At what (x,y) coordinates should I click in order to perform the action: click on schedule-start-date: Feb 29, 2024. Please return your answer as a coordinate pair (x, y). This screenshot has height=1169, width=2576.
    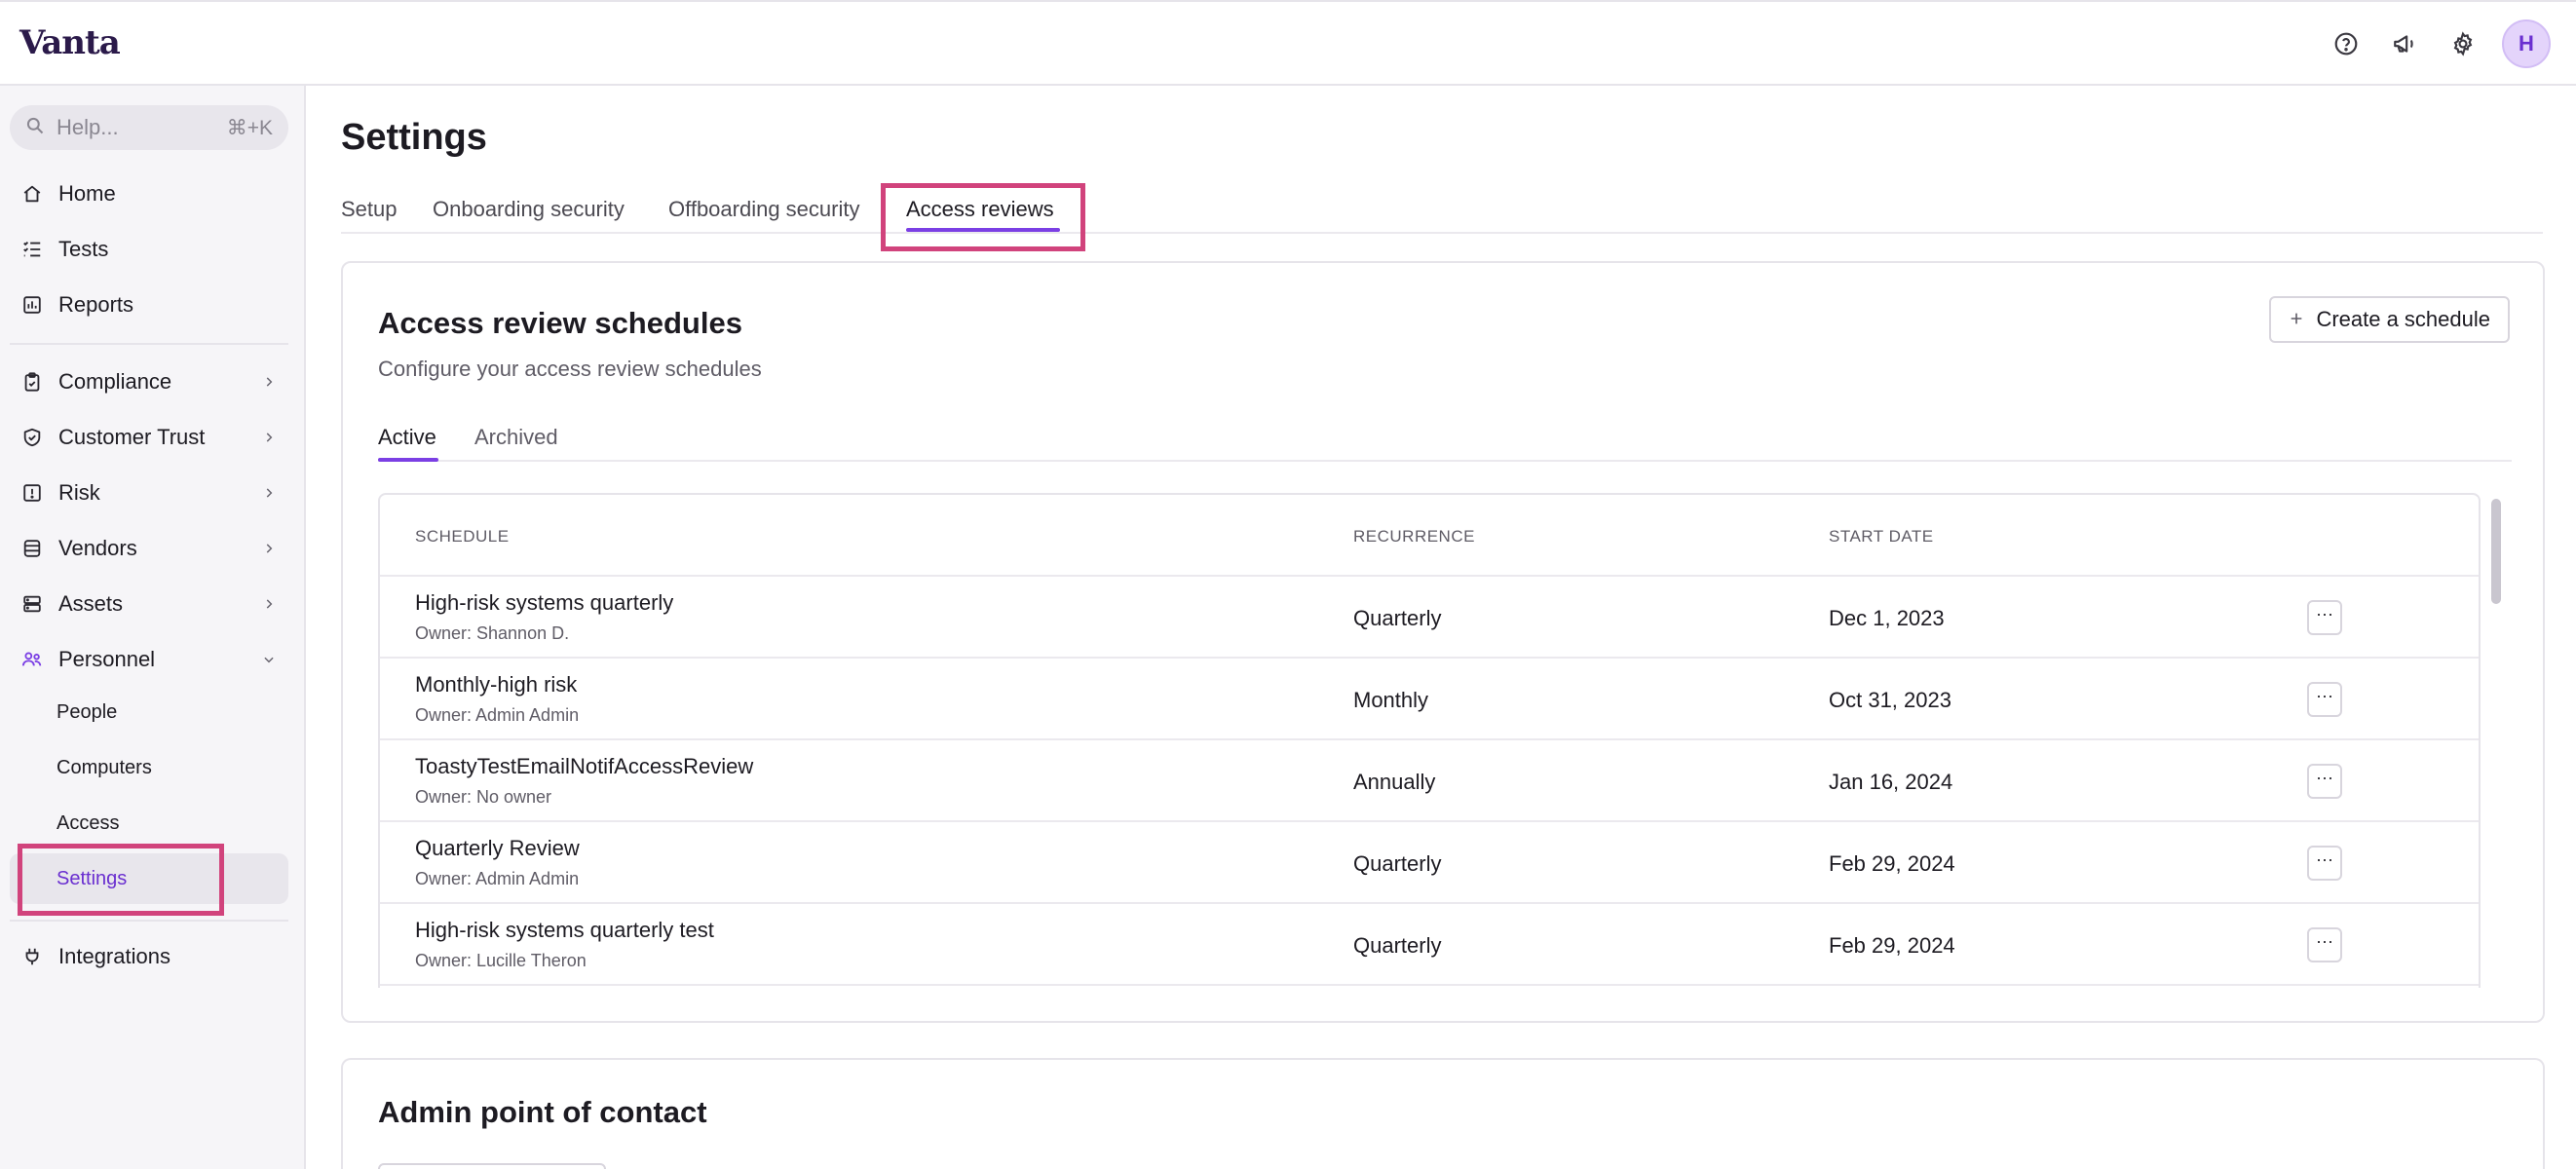
    Looking at the image, I should click on (1892, 863).